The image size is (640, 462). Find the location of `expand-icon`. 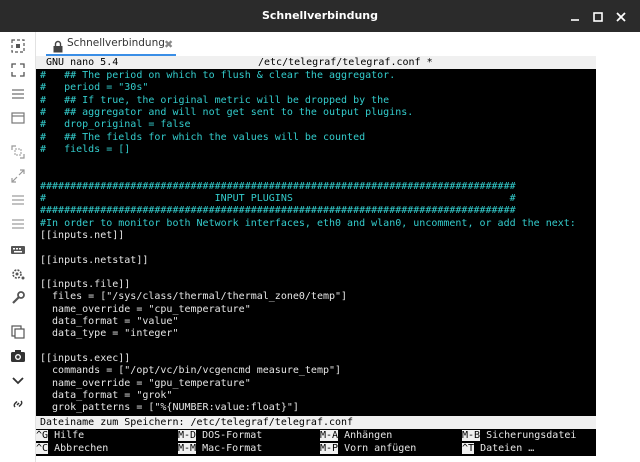

expand-icon is located at coordinates (18, 176).